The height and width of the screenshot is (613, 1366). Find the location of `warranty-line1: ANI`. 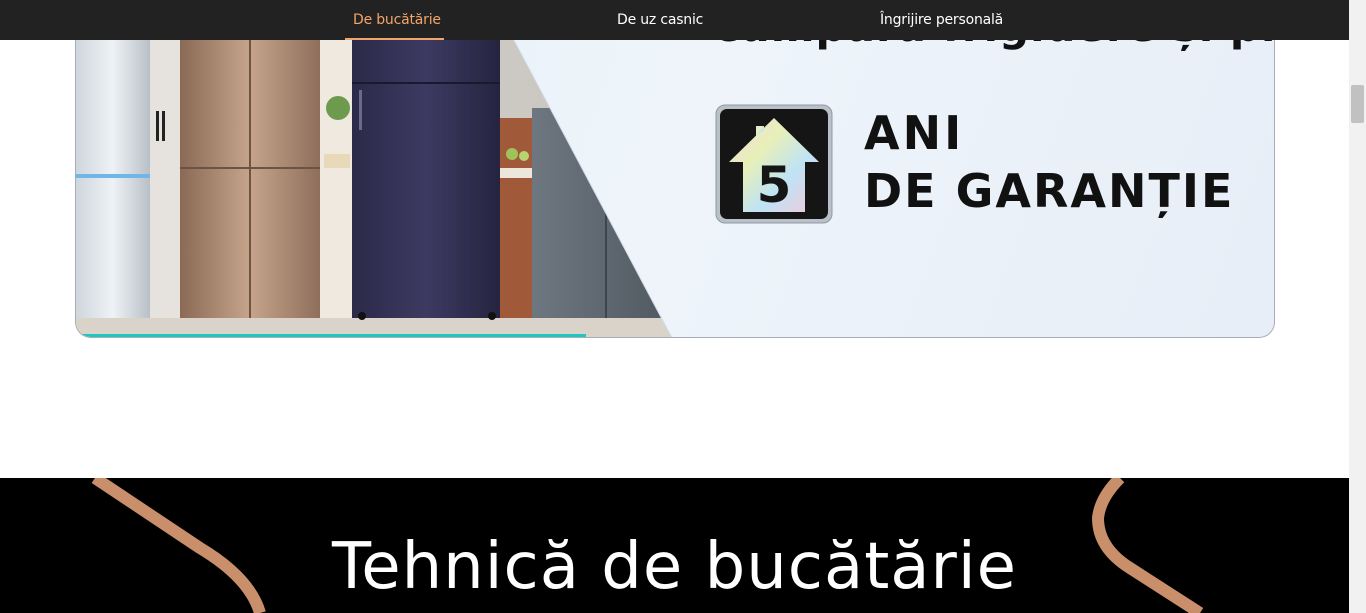

warranty-line1: ANI is located at coordinates (914, 133).